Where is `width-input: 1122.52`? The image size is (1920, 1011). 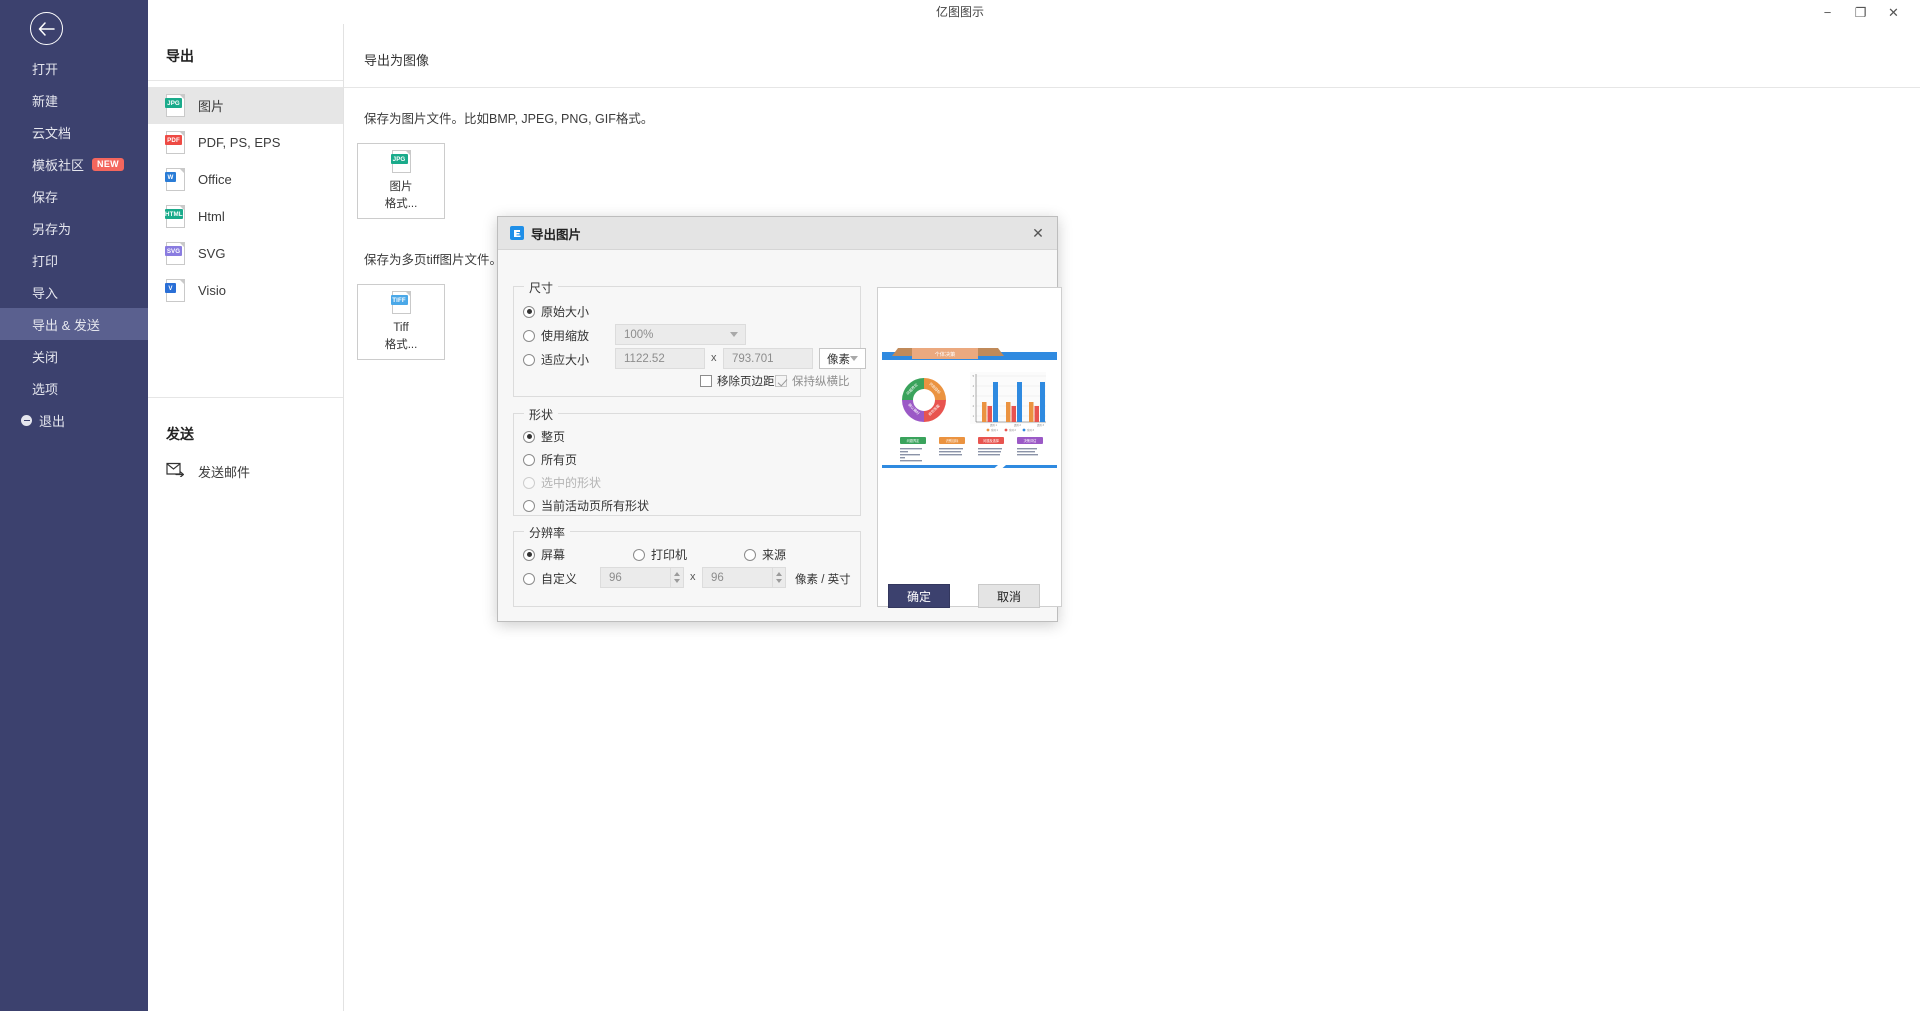
width-input: 1122.52 is located at coordinates (660, 358).